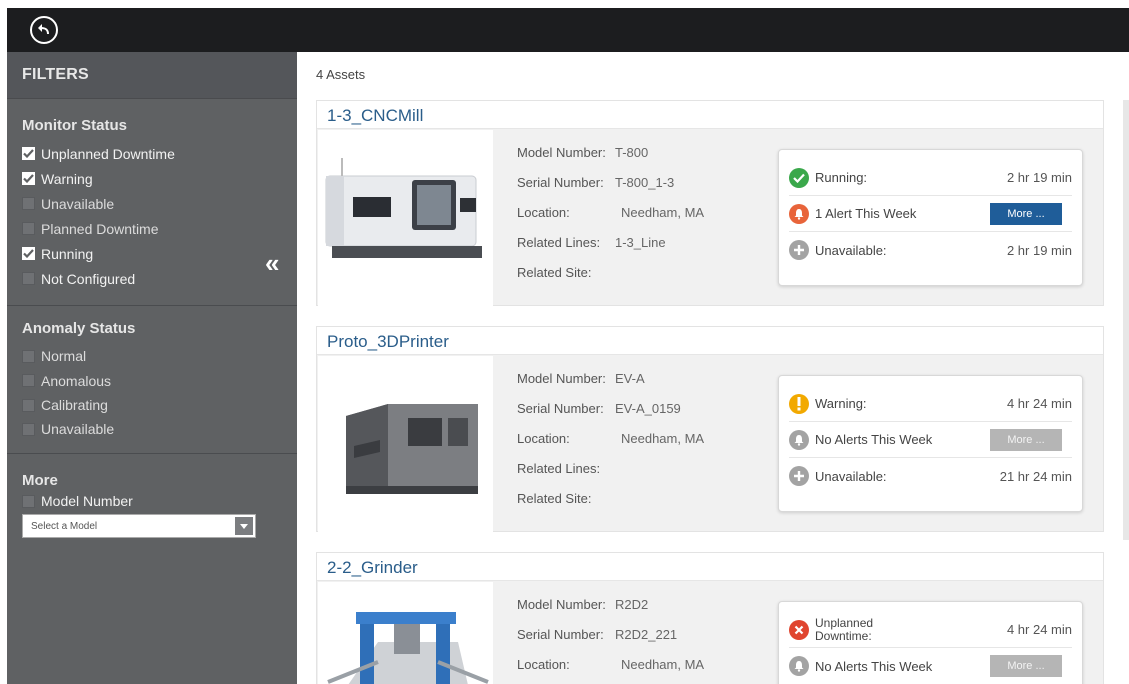 Image resolution: width=1129 pixels, height=684 pixels. I want to click on alert-bell-icon, so click(799, 213).